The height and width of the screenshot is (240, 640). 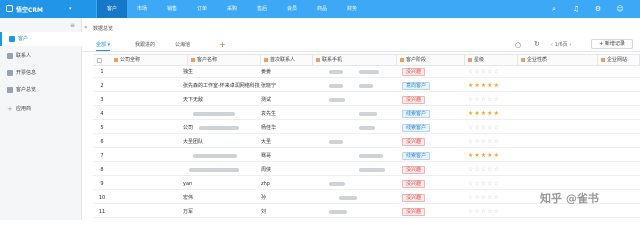 What do you see at coordinates (41, 109) in the screenshot?
I see `sidebar-item-4: + 应用商` at bounding box center [41, 109].